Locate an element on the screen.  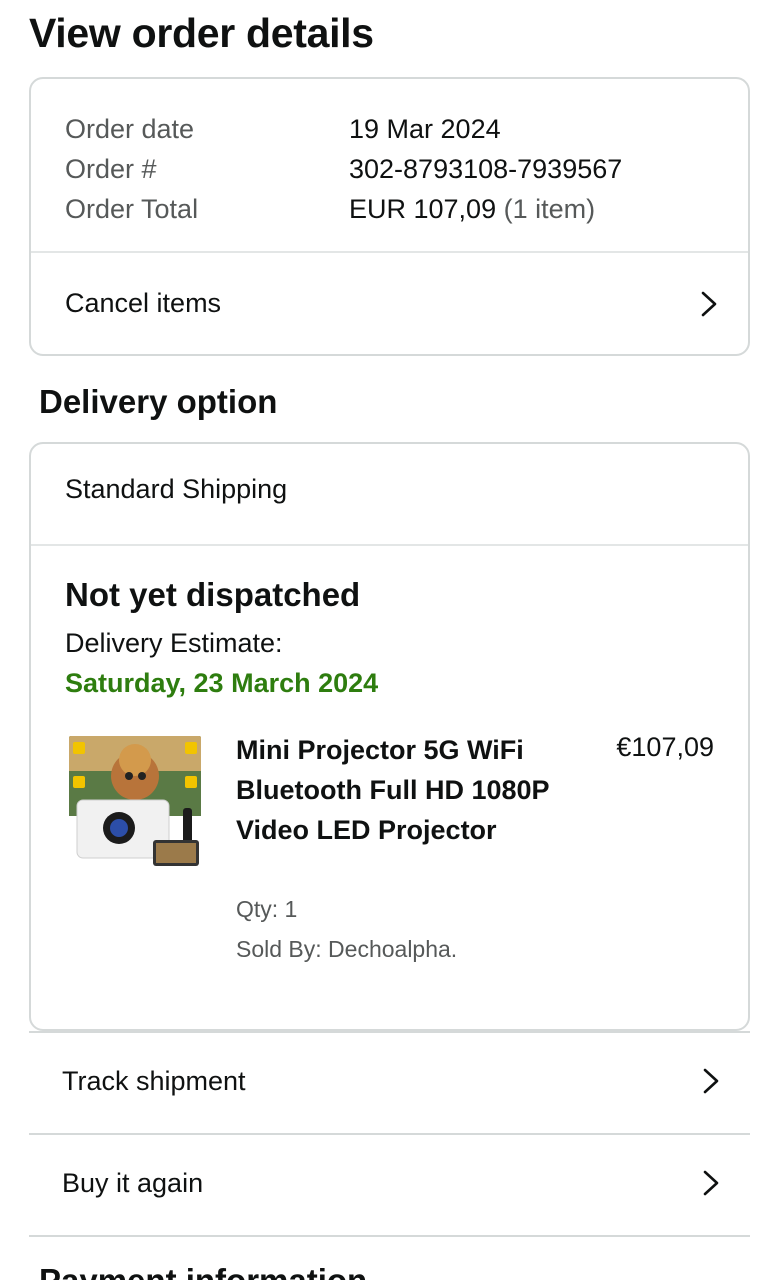
order-total-row: Order Total EUR 107,09 (1 item) is located at coordinates (396, 209).